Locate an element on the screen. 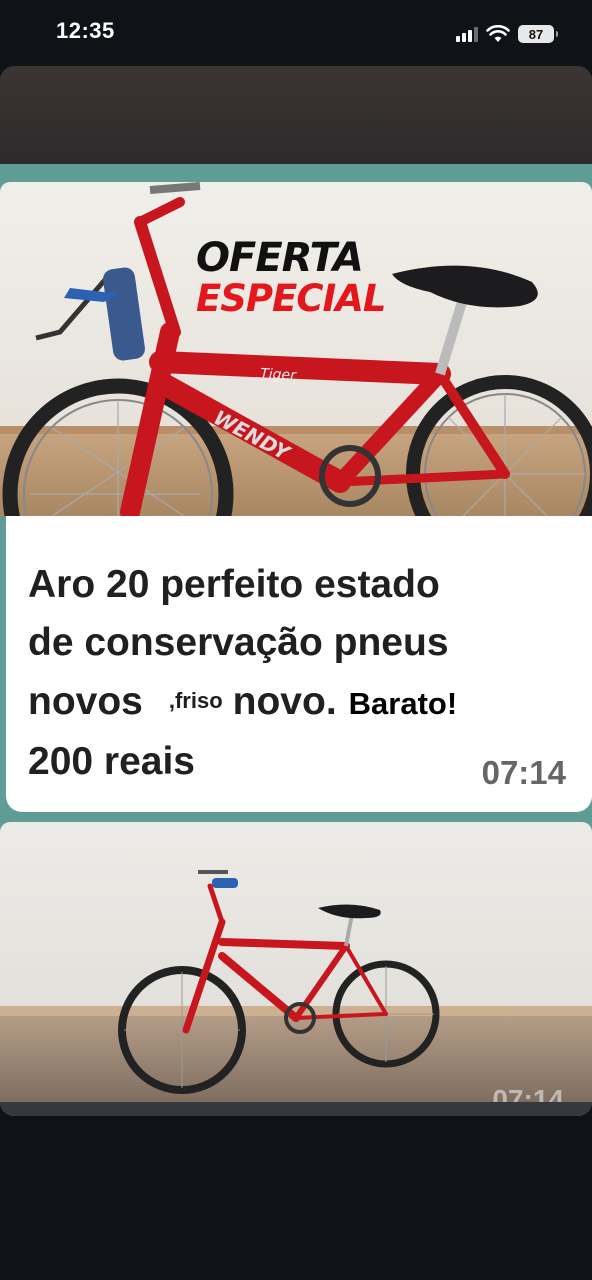 This screenshot has height=1280, width=592. status-icons: 87 is located at coordinates (507, 34).